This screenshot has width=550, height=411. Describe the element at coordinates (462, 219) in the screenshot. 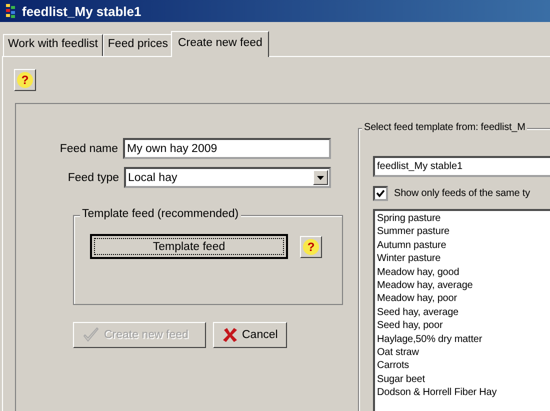

I see `list-item: Spring pasture` at that location.